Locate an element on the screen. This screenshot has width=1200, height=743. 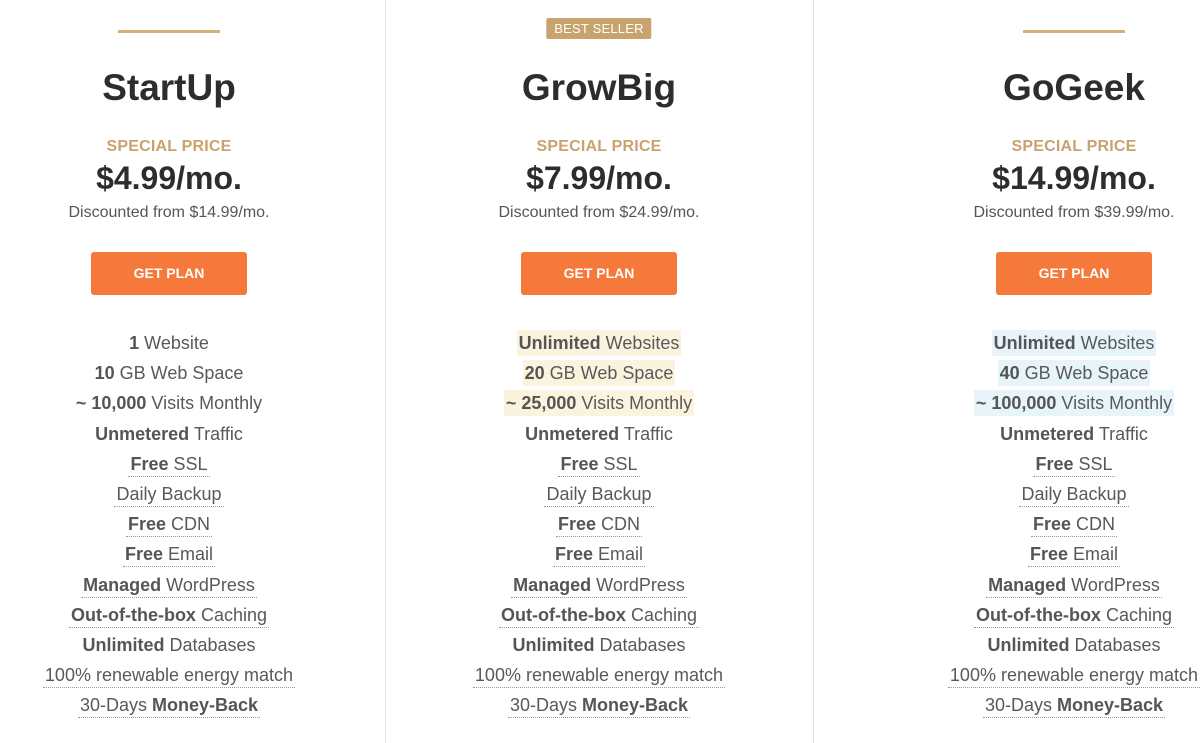
feature-text: 1 Website is located at coordinates (169, 343).